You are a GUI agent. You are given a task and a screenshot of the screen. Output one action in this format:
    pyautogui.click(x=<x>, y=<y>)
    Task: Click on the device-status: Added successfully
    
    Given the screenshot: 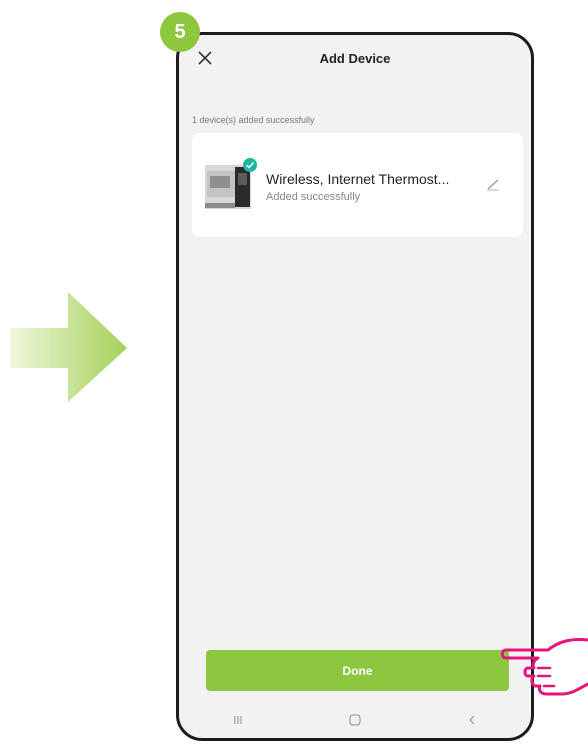 What is the action you would take?
    pyautogui.click(x=313, y=197)
    